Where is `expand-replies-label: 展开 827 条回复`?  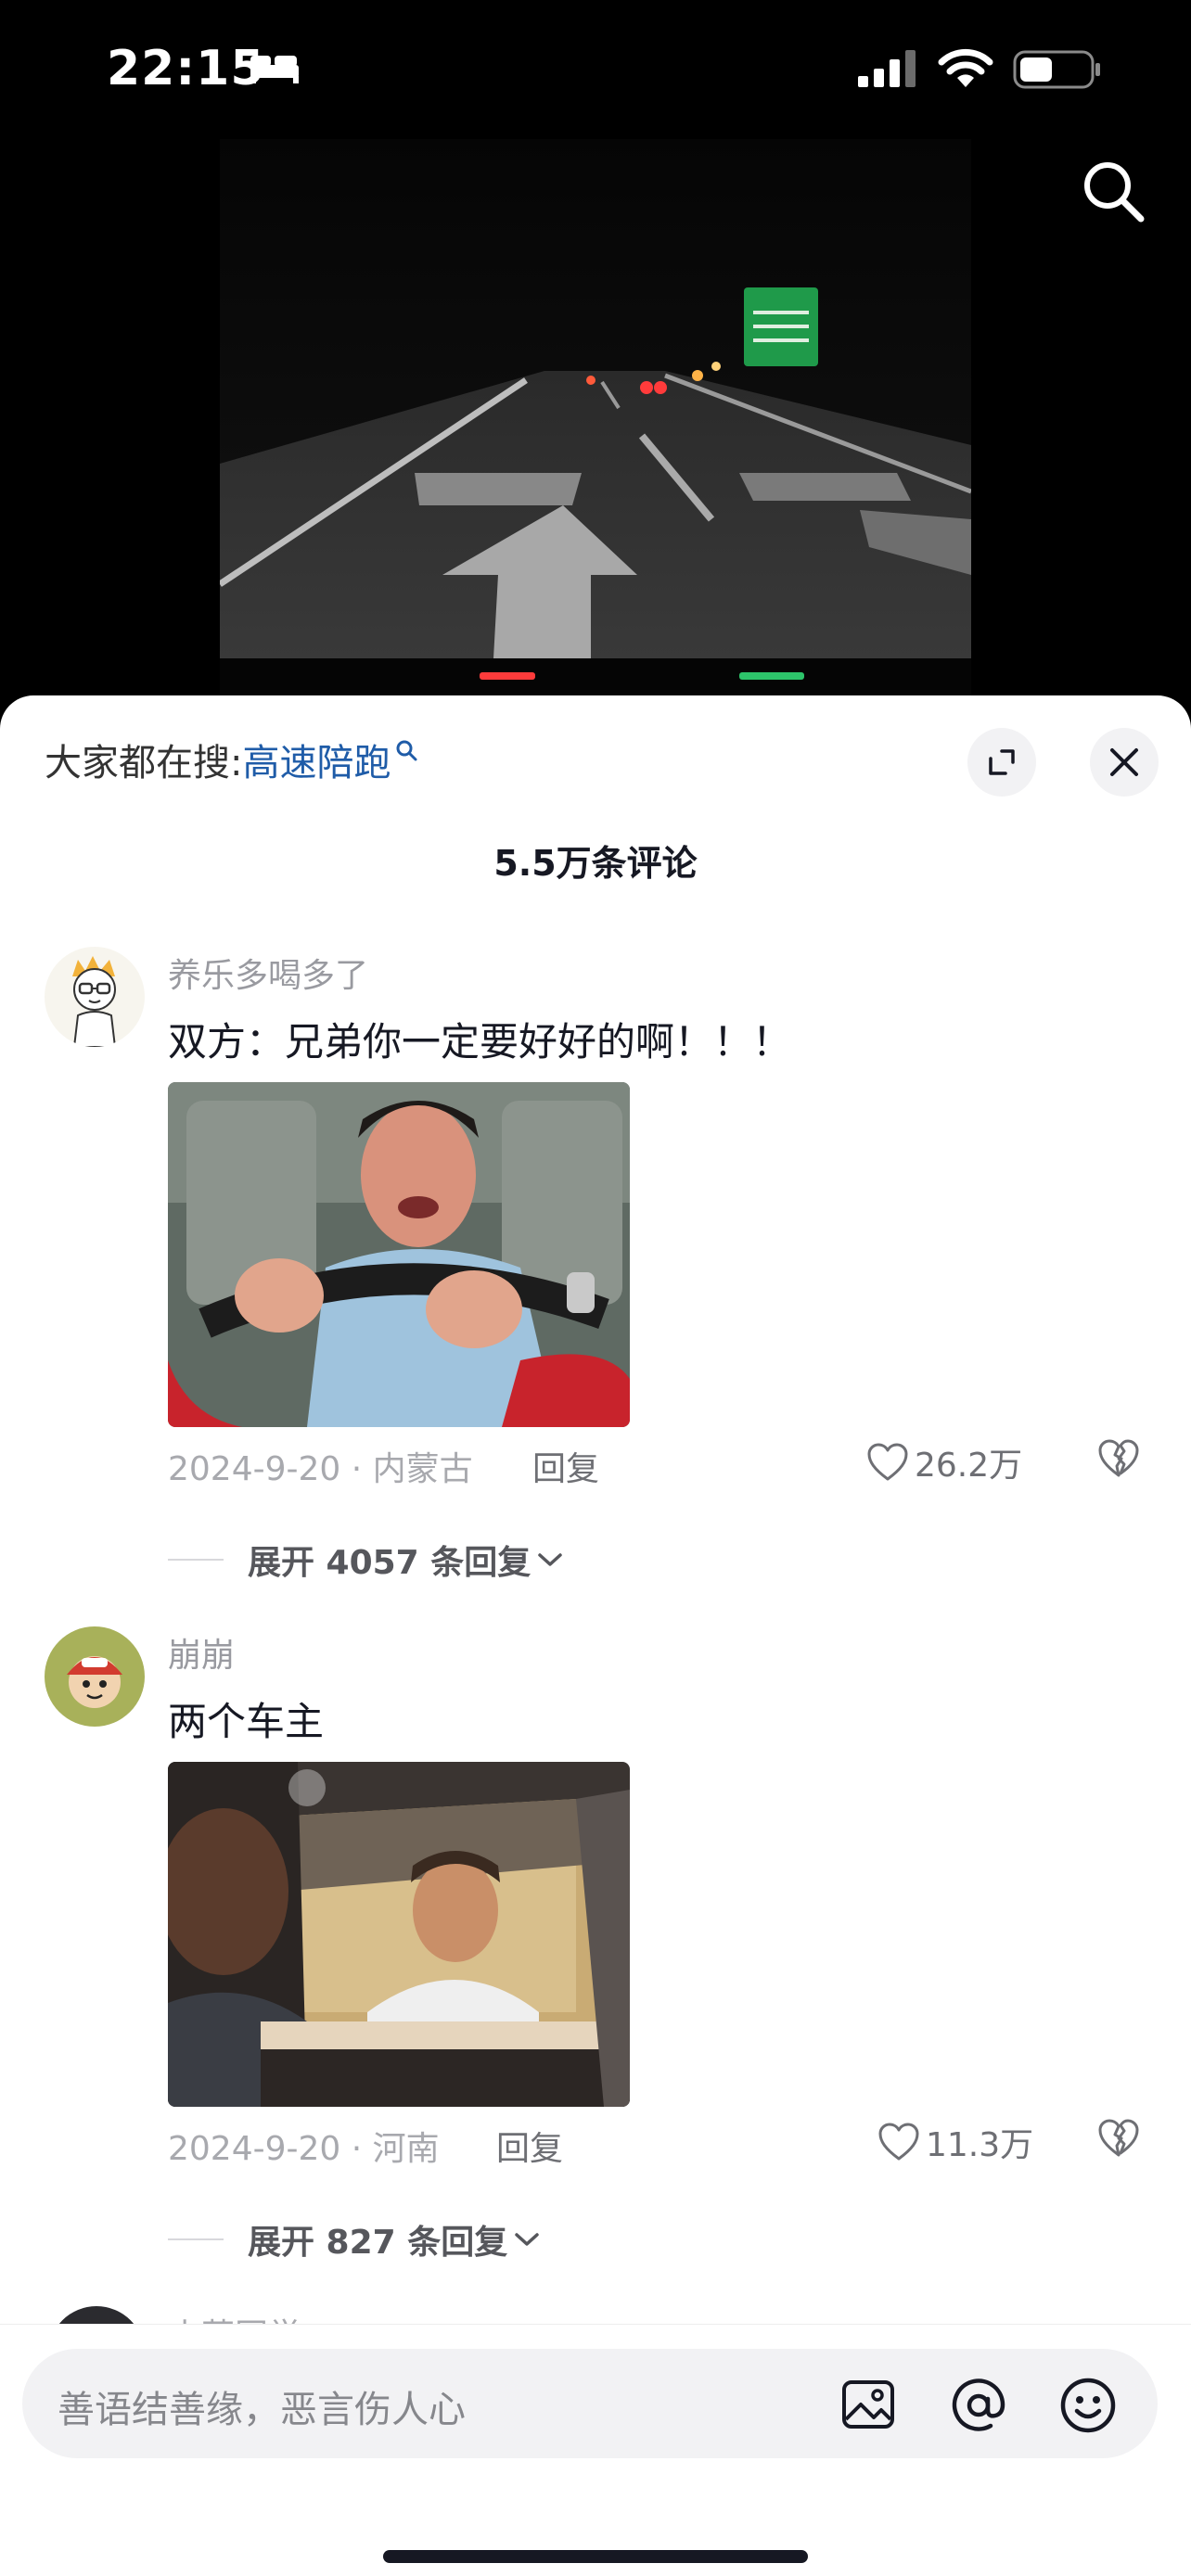
expand-replies-label: 展开 827 条回复 is located at coordinates (378, 2243).